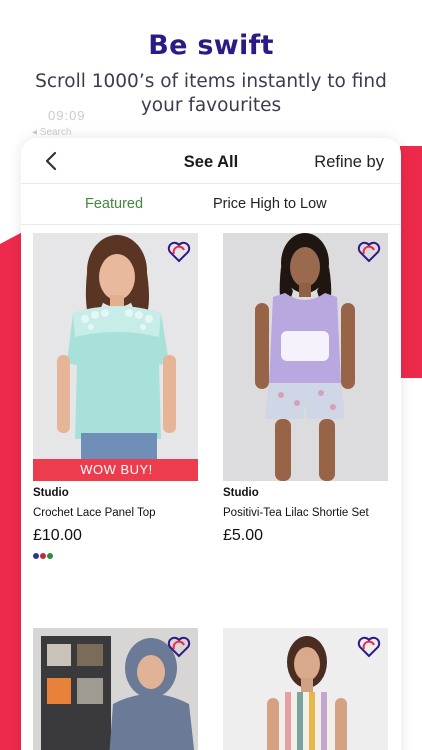 The width and height of the screenshot is (422, 750). I want to click on product-photo-shortie-set, so click(305, 357).